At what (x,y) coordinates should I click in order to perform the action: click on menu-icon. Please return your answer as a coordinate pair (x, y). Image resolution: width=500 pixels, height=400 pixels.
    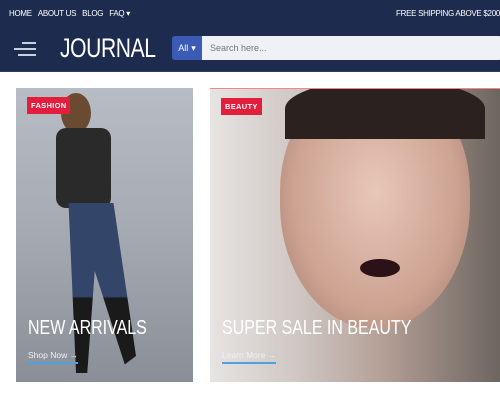
    Looking at the image, I should click on (25, 49).